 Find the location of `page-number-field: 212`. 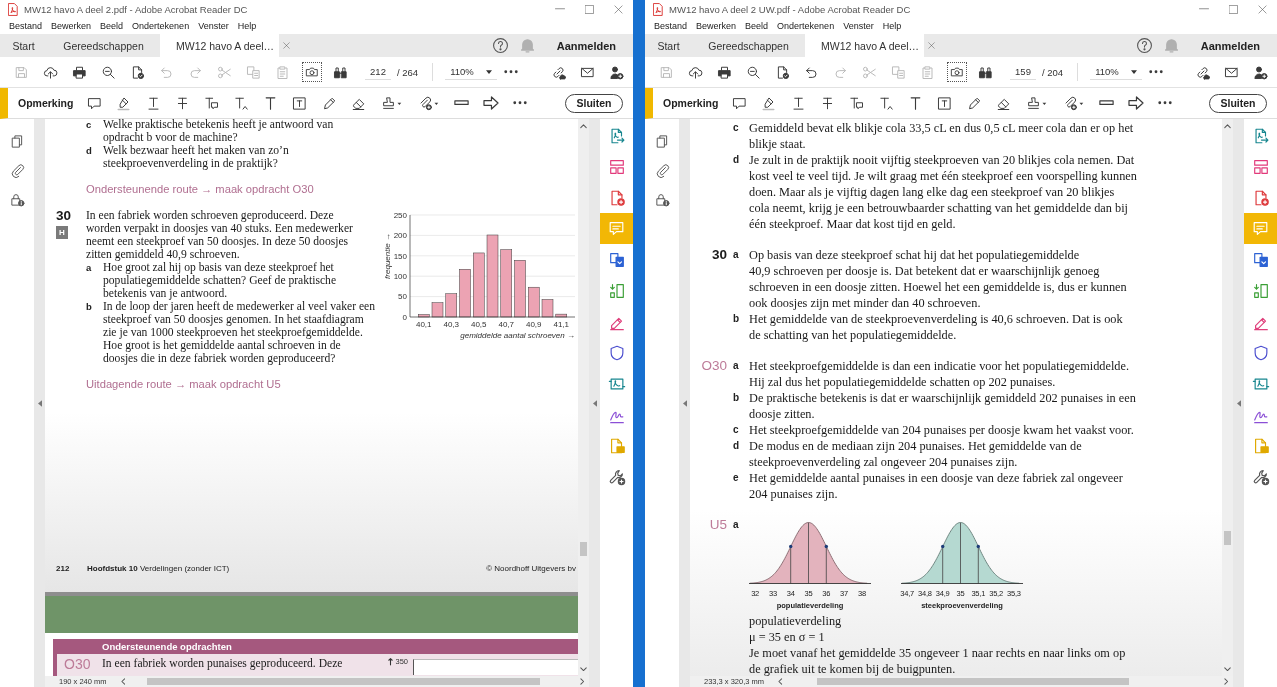

page-number-field: 212 is located at coordinates (378, 72).